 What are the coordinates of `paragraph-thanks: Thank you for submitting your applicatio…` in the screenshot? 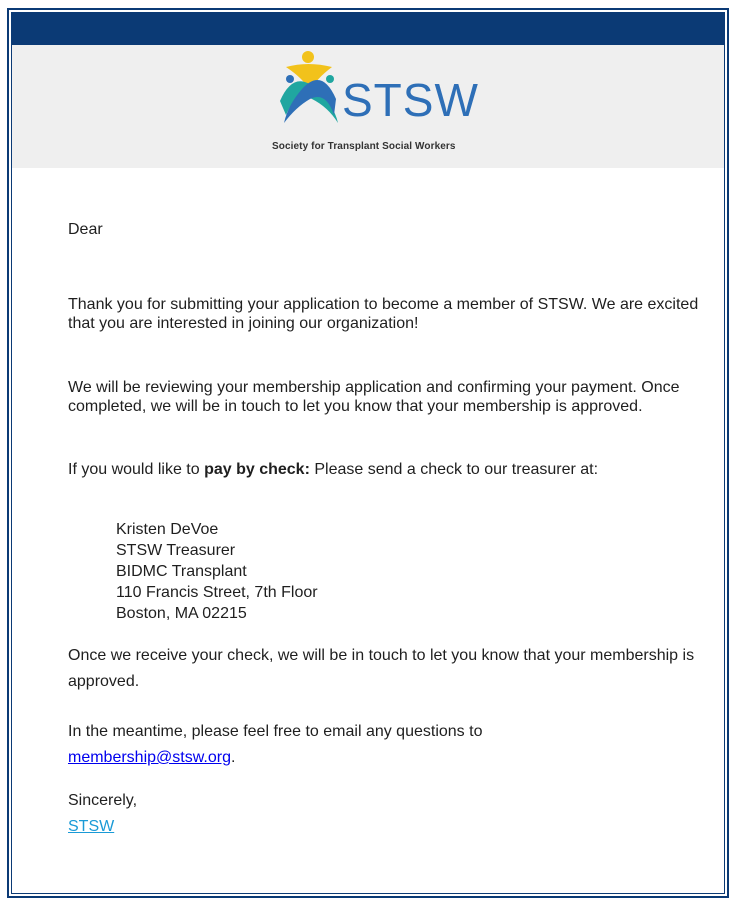 It's located at (383, 314).